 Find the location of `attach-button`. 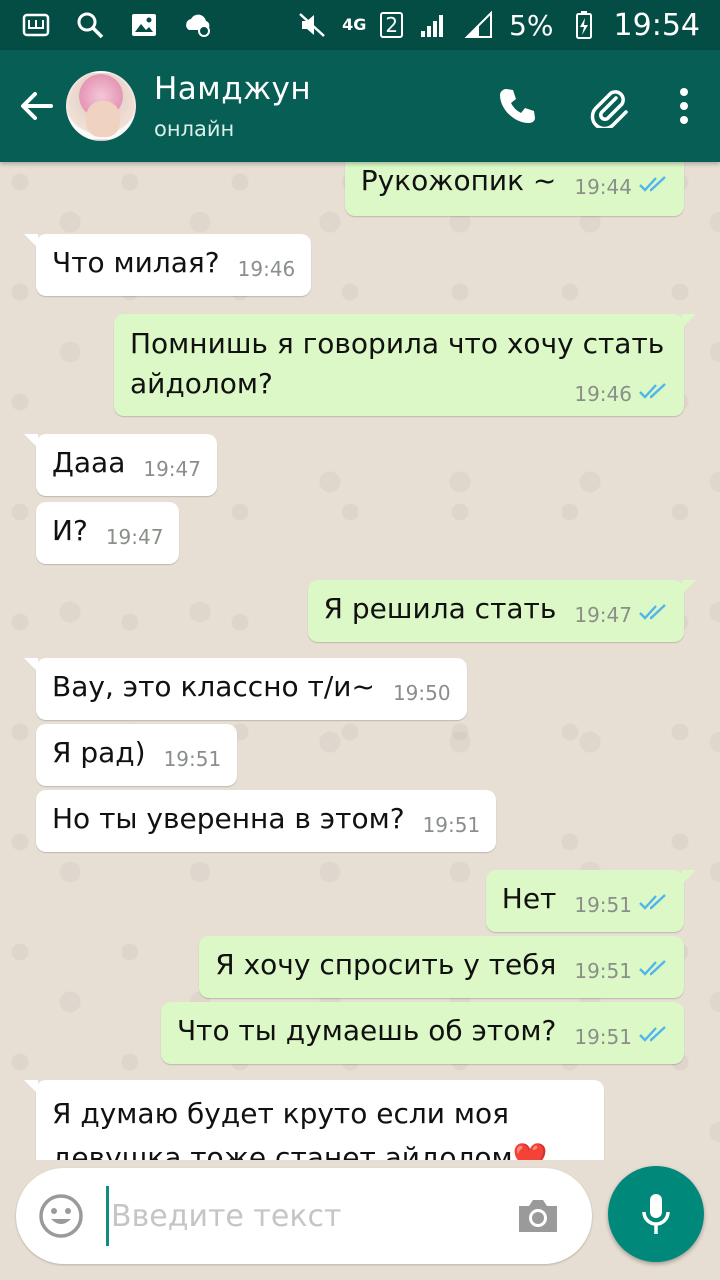

attach-button is located at coordinates (608, 106).